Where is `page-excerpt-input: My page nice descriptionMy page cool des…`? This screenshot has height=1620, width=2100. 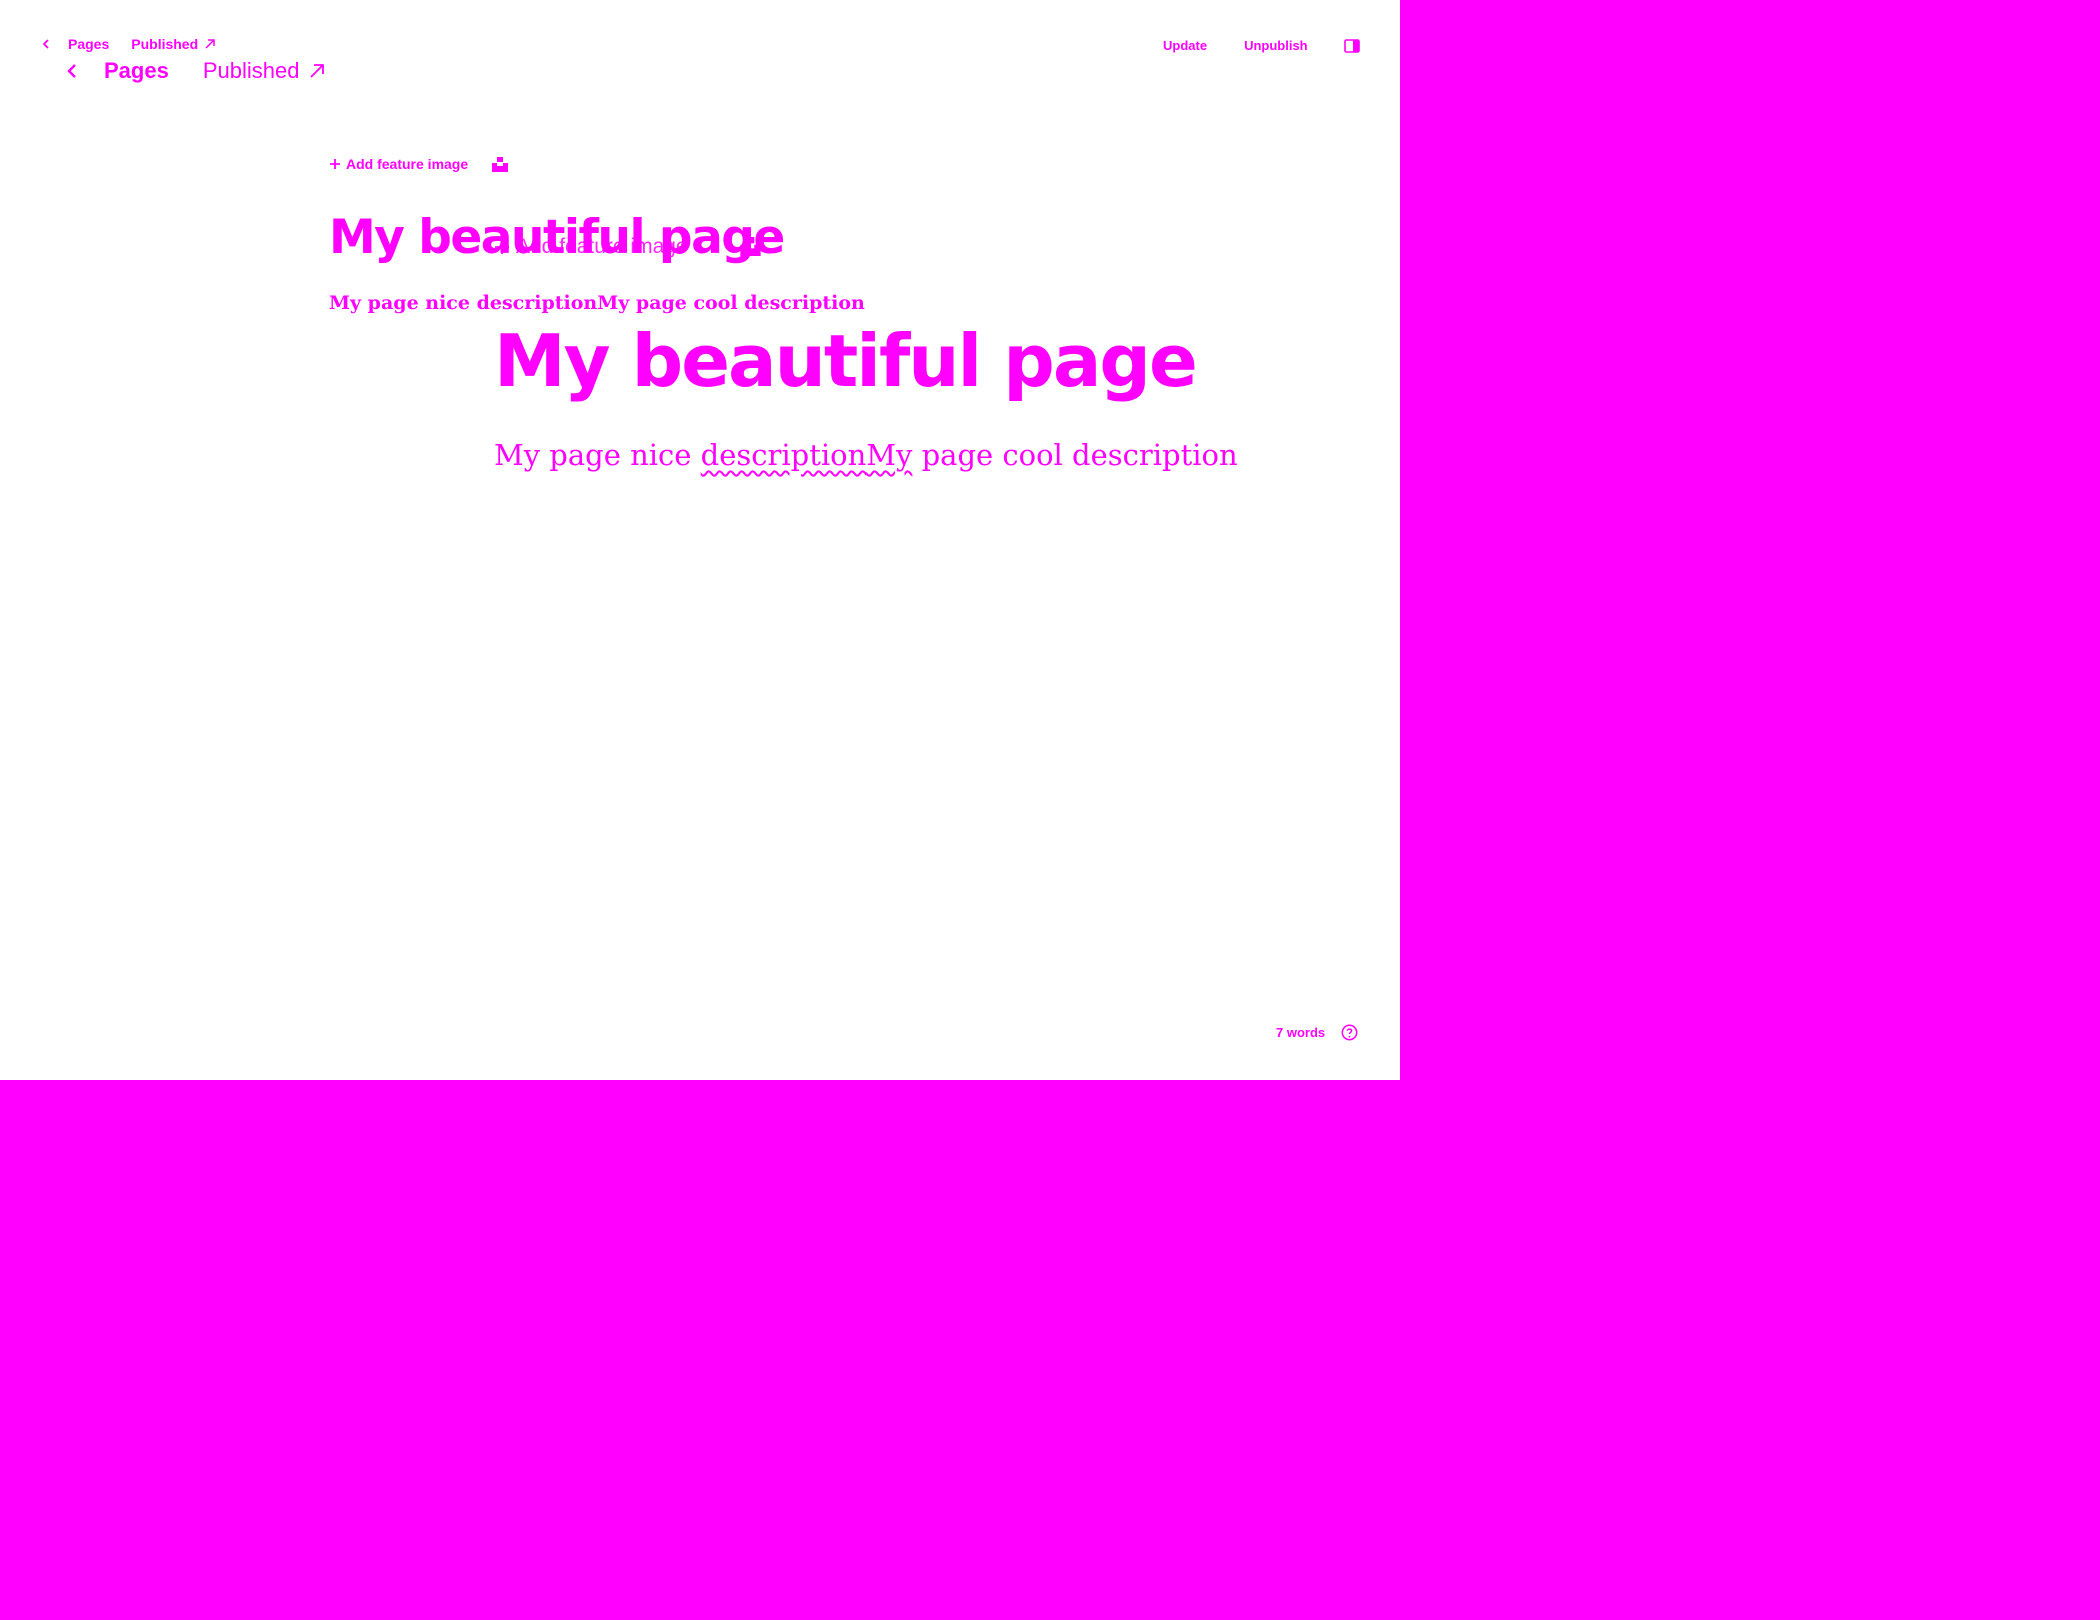 page-excerpt-input: My page nice descriptionMy page cool des… is located at coordinates (866, 455).